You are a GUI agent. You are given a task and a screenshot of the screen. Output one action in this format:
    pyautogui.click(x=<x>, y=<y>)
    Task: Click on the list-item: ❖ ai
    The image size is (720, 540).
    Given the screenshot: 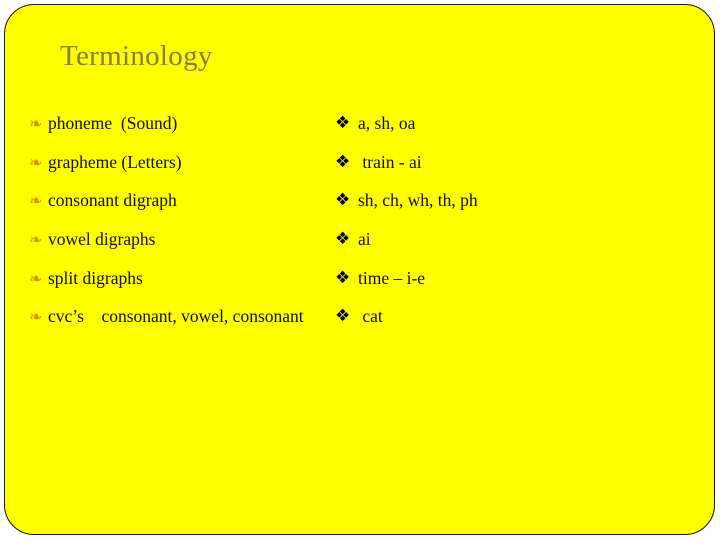 What is the action you would take?
    pyautogui.click(x=515, y=239)
    